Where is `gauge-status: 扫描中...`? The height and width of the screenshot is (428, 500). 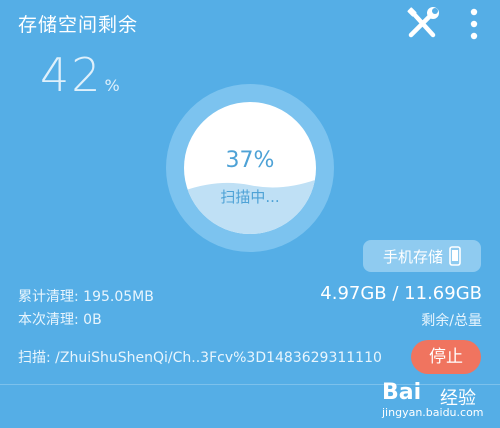
gauge-status: 扫描中... is located at coordinates (250, 197).